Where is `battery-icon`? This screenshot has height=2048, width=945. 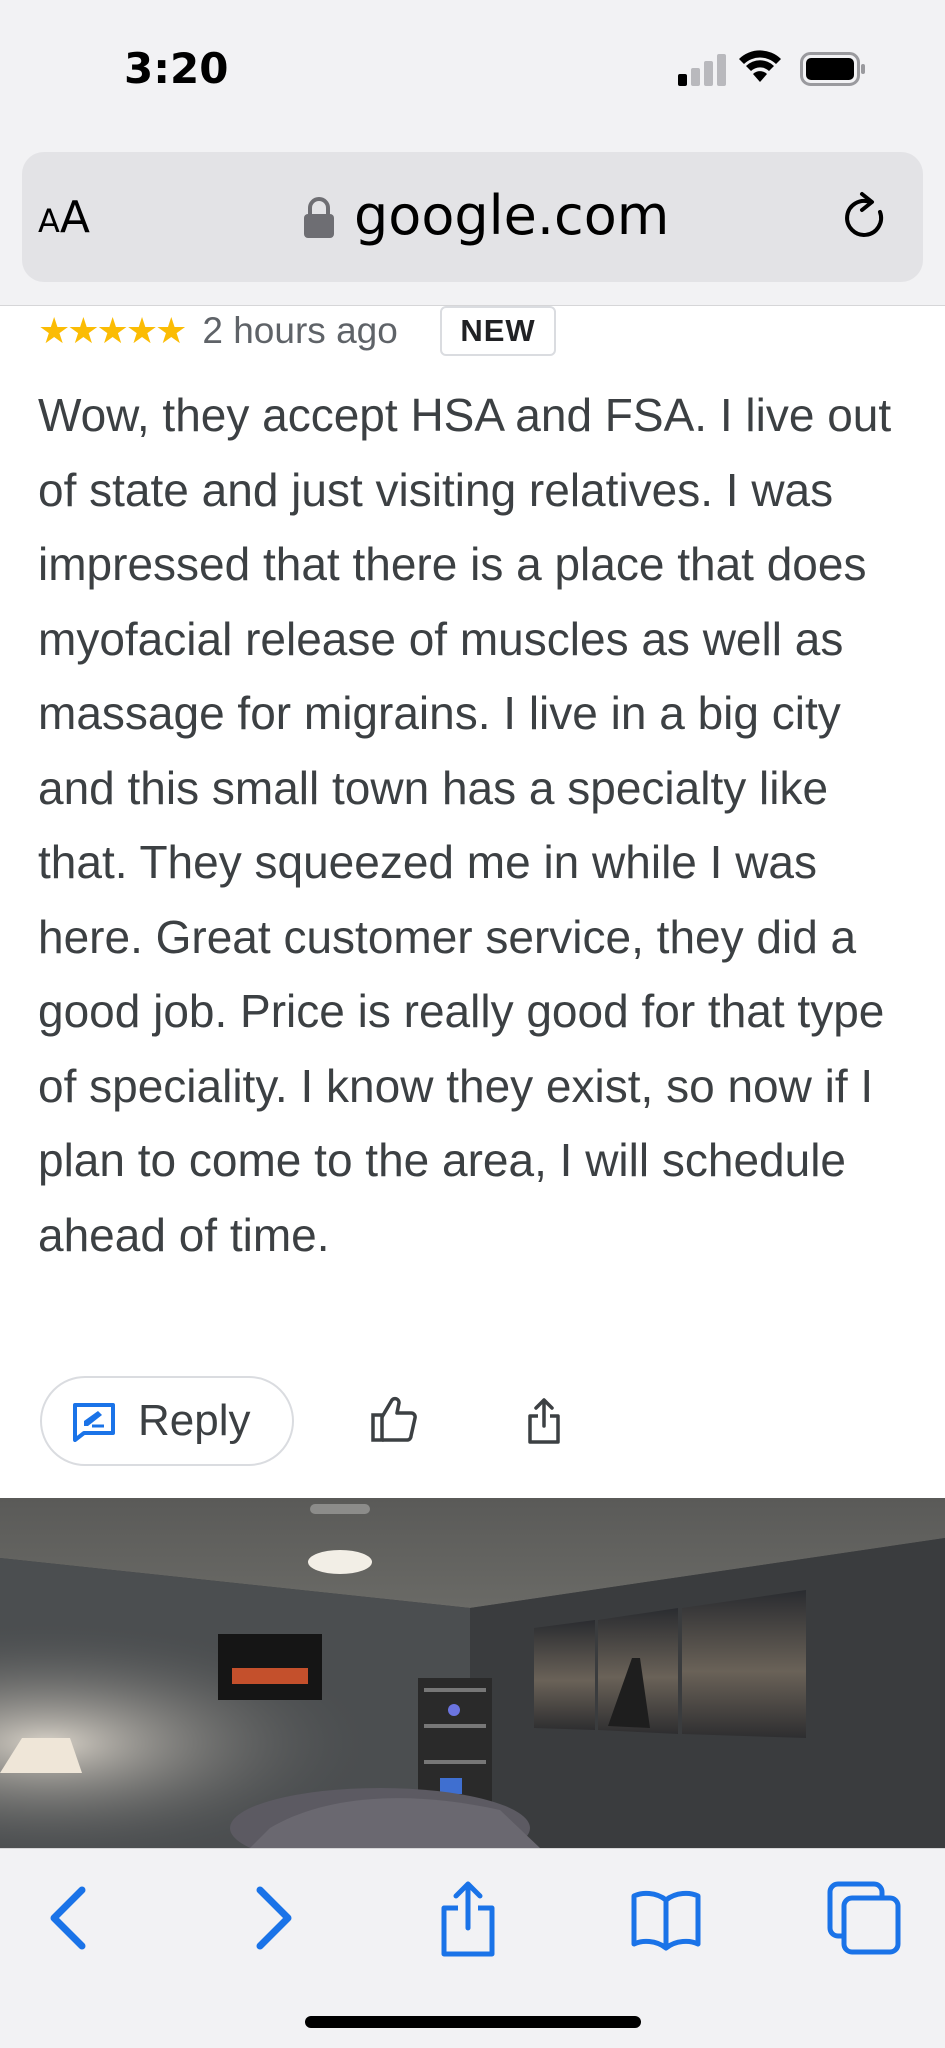
battery-icon is located at coordinates (832, 69).